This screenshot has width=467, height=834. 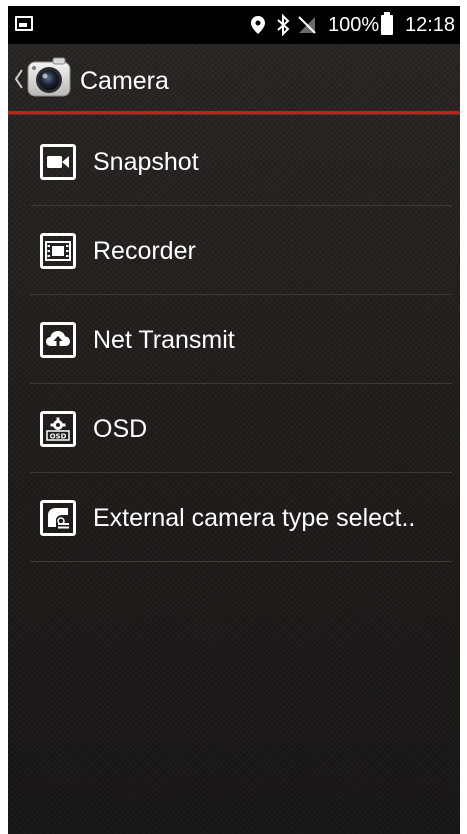 I want to click on external-camera-icon, so click(x=58, y=518).